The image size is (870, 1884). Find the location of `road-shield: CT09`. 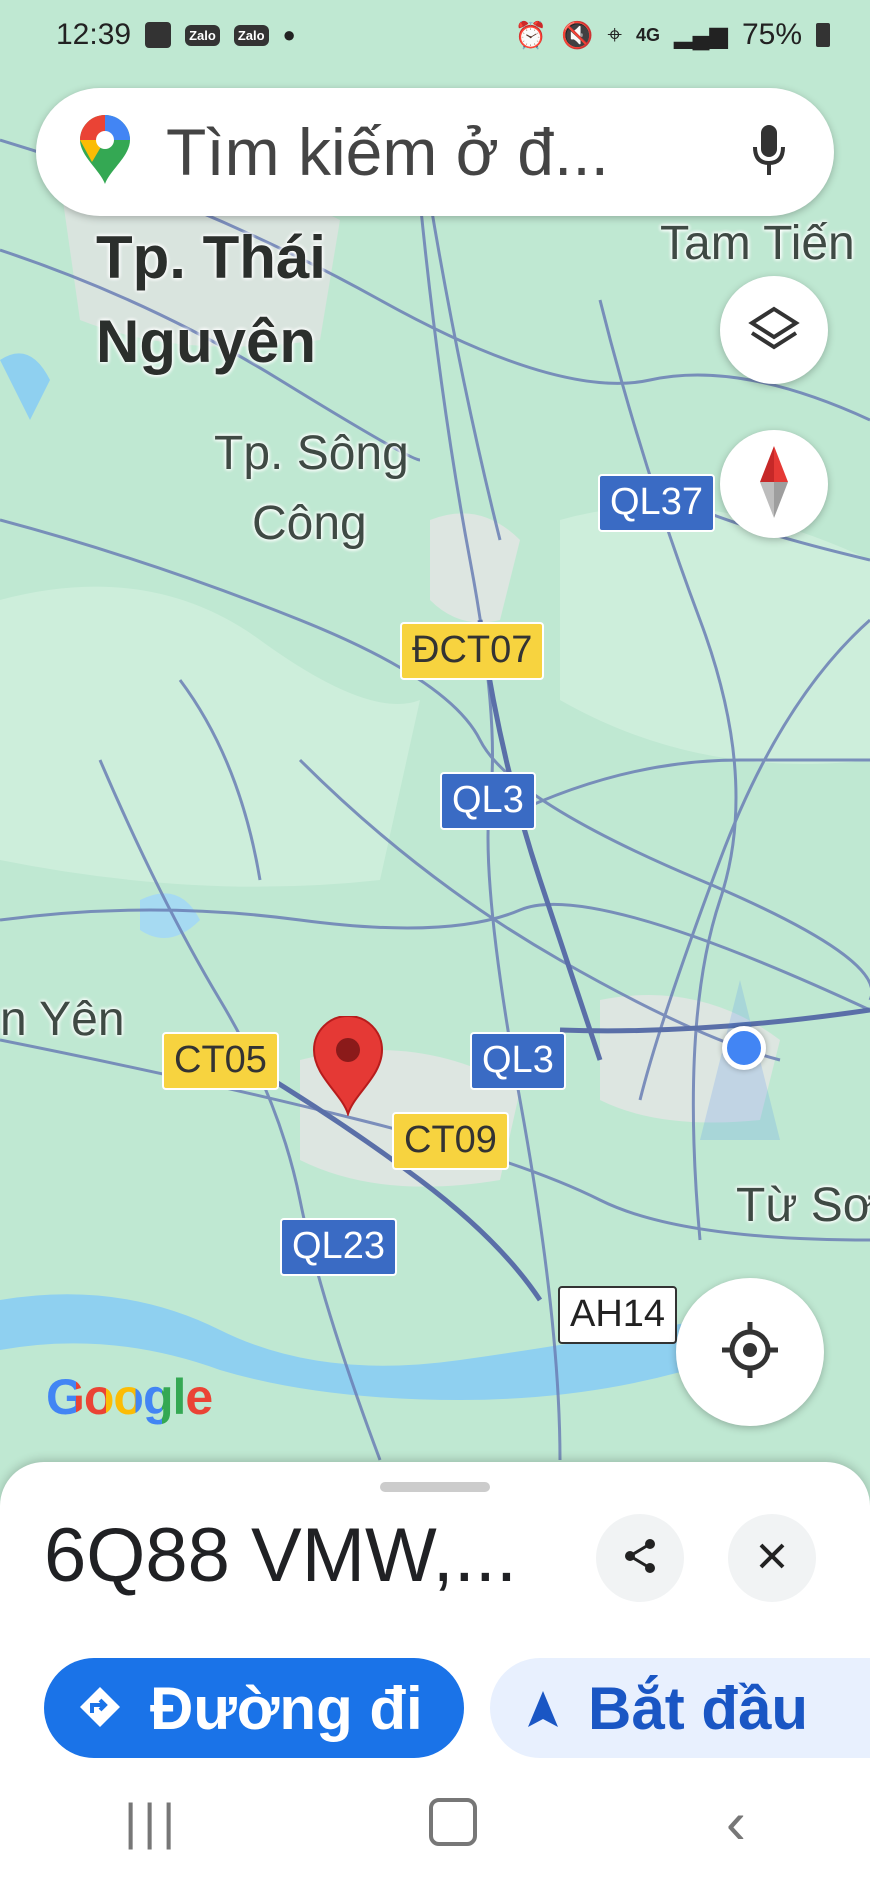

road-shield: CT09 is located at coordinates (450, 1141).